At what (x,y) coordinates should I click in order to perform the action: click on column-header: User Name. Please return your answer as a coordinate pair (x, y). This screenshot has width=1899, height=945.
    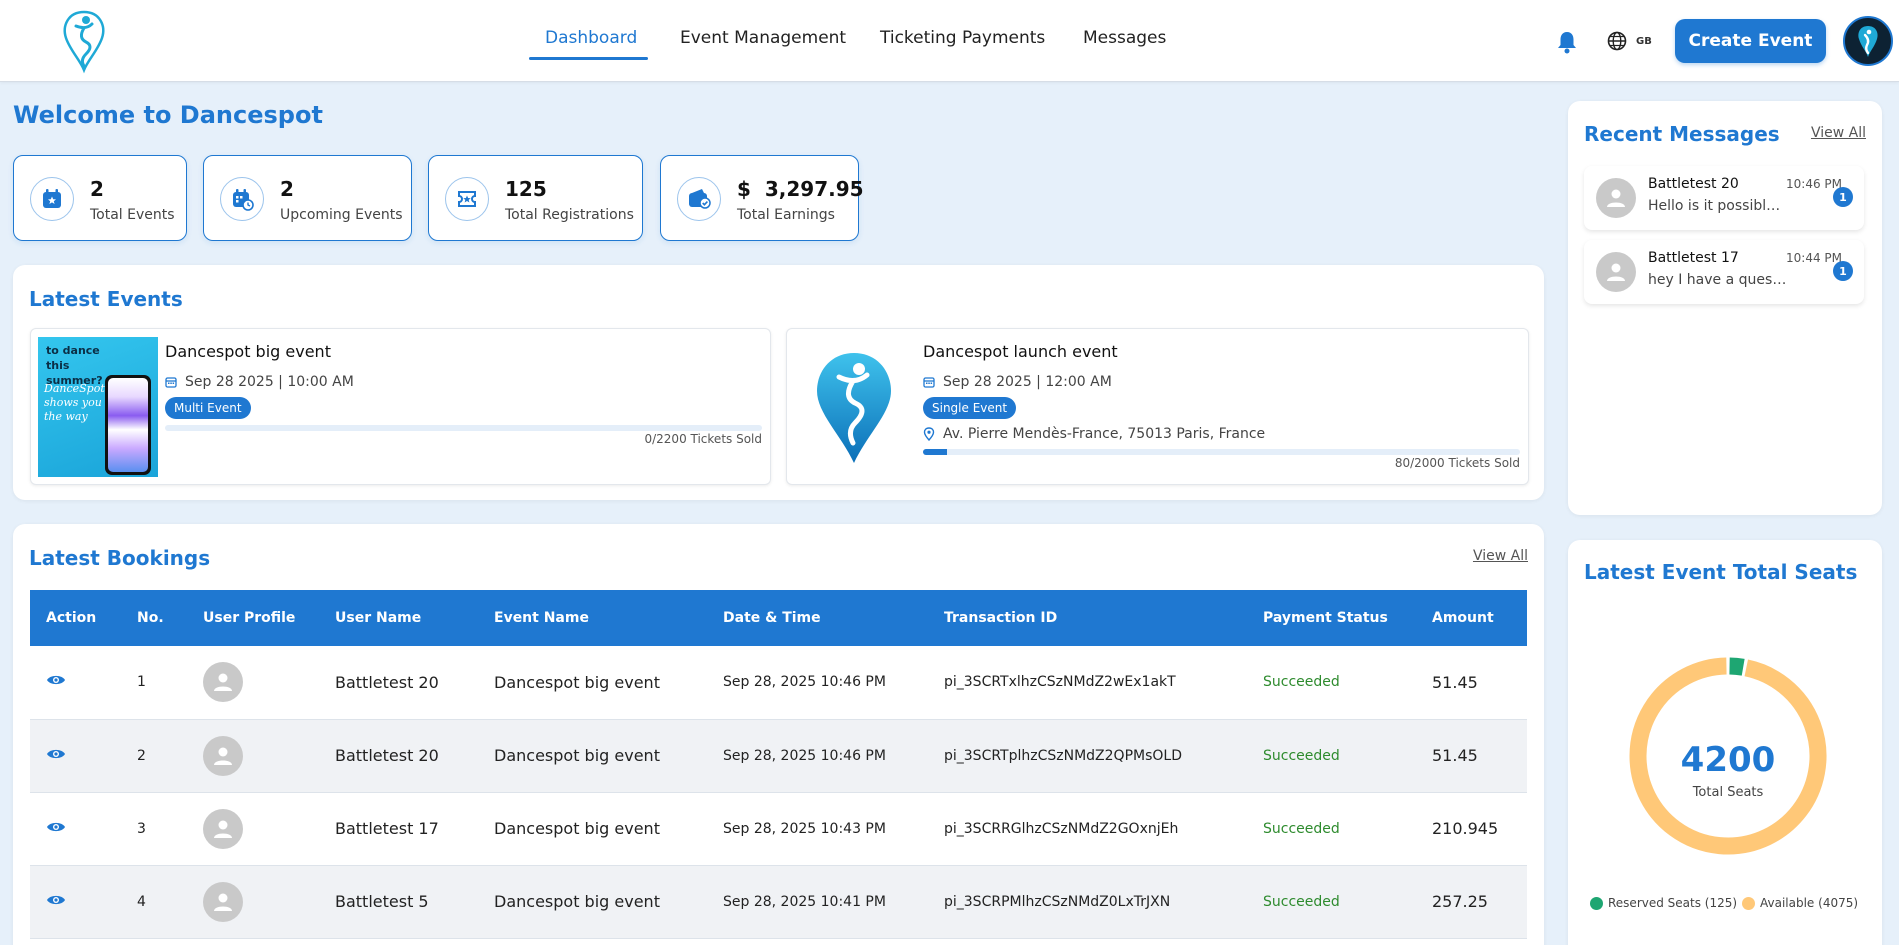
    Looking at the image, I should click on (398, 618).